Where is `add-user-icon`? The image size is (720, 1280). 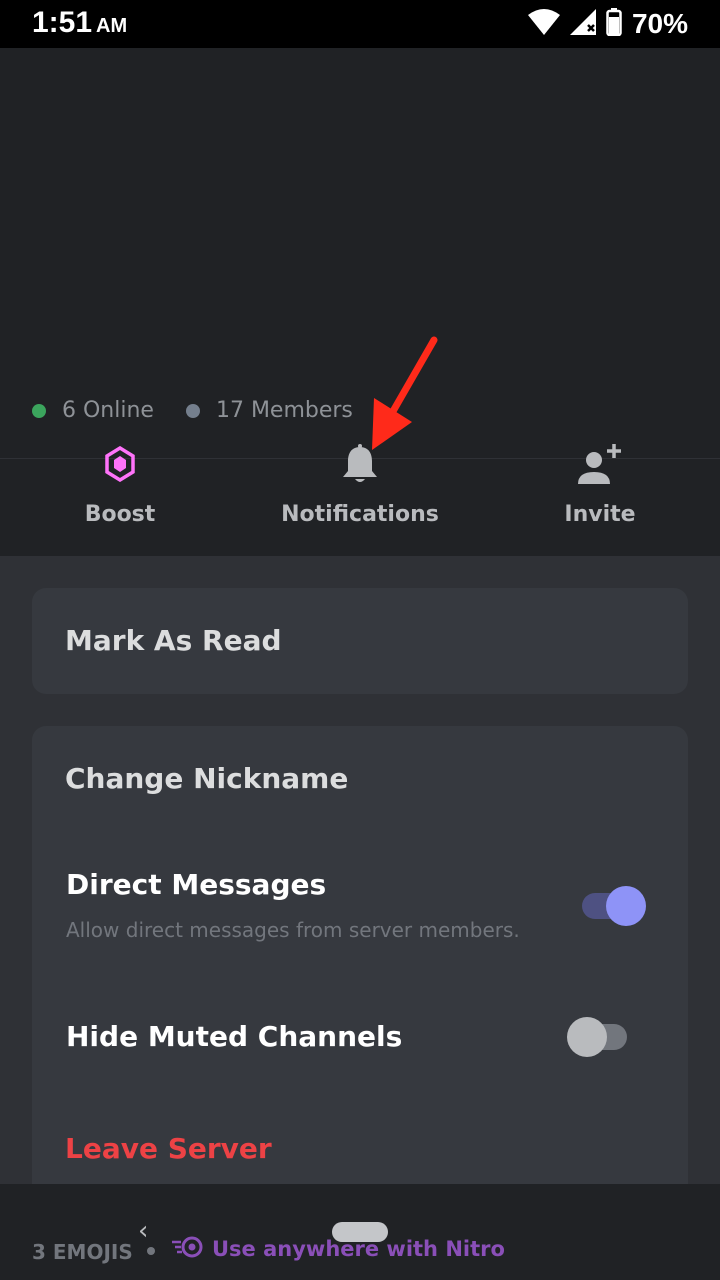 add-user-icon is located at coordinates (600, 464).